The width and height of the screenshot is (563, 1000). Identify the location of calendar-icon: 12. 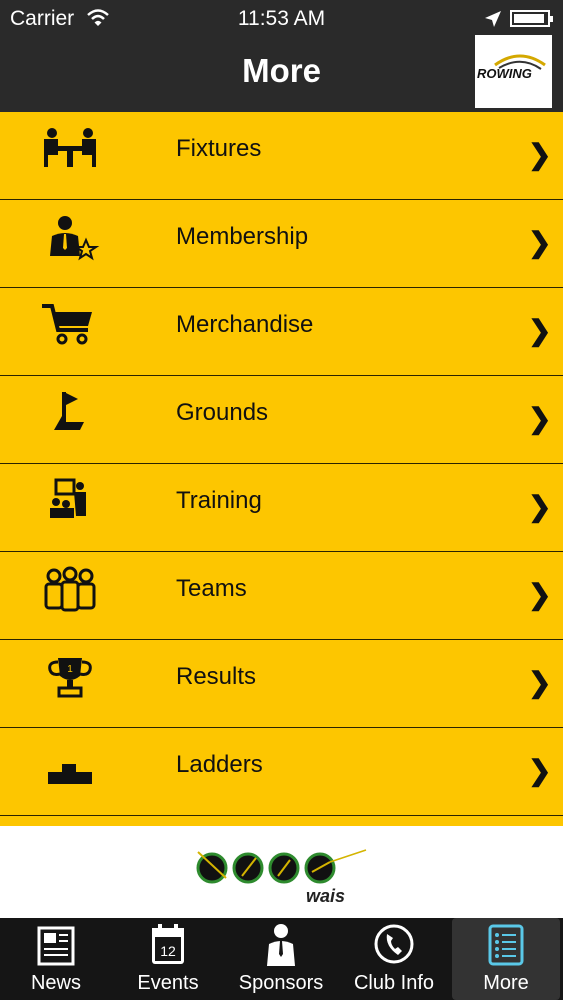
(168, 944).